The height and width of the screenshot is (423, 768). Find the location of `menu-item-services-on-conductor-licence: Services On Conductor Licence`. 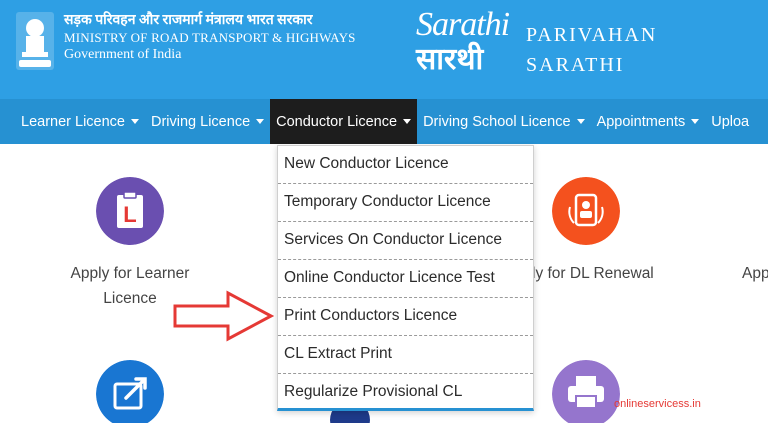

menu-item-services-on-conductor-licence: Services On Conductor Licence is located at coordinates (405, 241).